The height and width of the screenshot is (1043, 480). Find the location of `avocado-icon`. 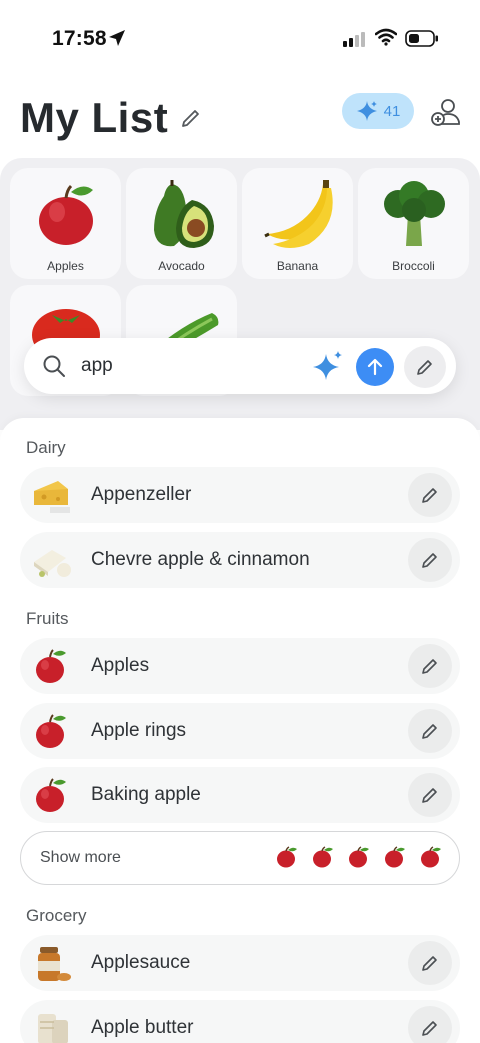

avocado-icon is located at coordinates (183, 214).